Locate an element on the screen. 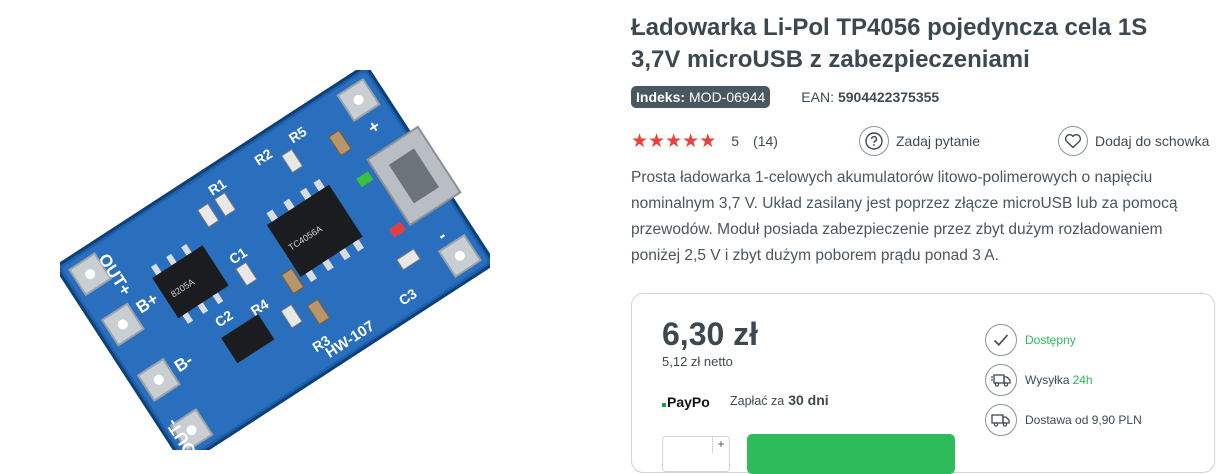 The image size is (1222, 474). quantity-increase-button: + is located at coordinates (720, 445).